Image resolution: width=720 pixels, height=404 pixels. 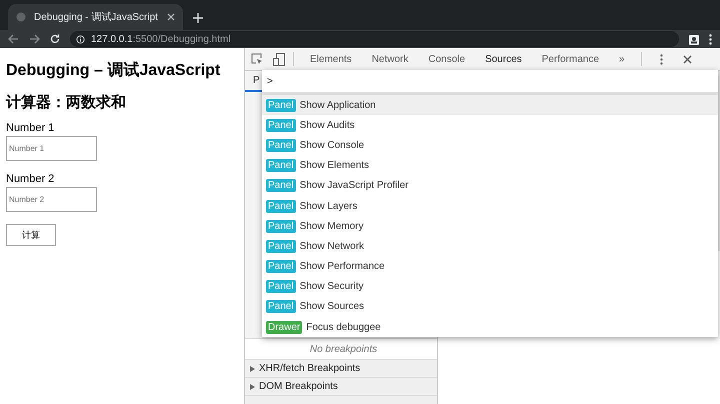 I want to click on number-field: Number 1, so click(x=51, y=148).